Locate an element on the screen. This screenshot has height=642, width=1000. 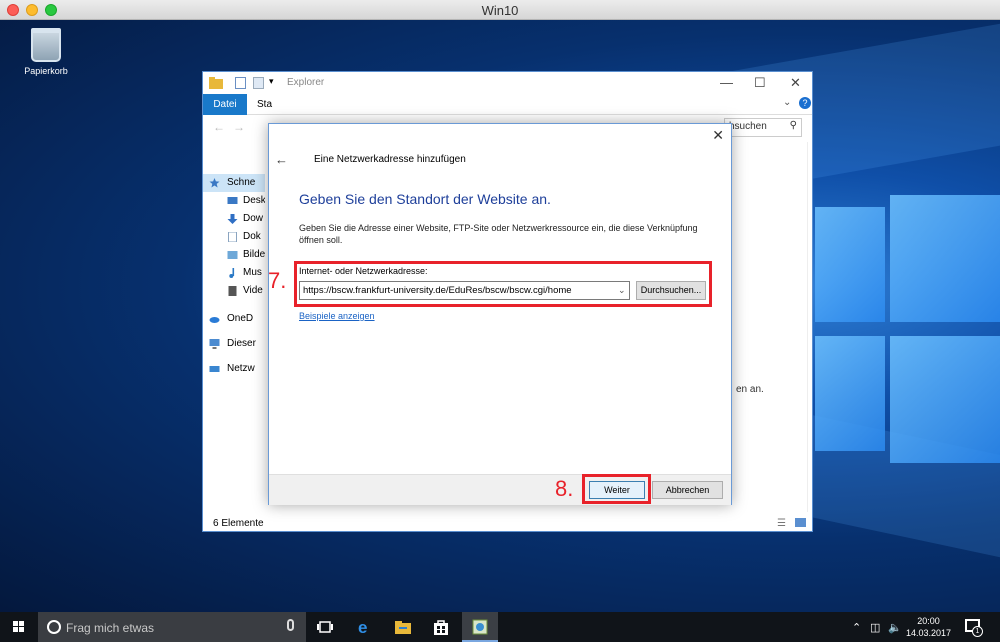
recycle-bin-label: Papierkorb is located at coordinates (46, 71).